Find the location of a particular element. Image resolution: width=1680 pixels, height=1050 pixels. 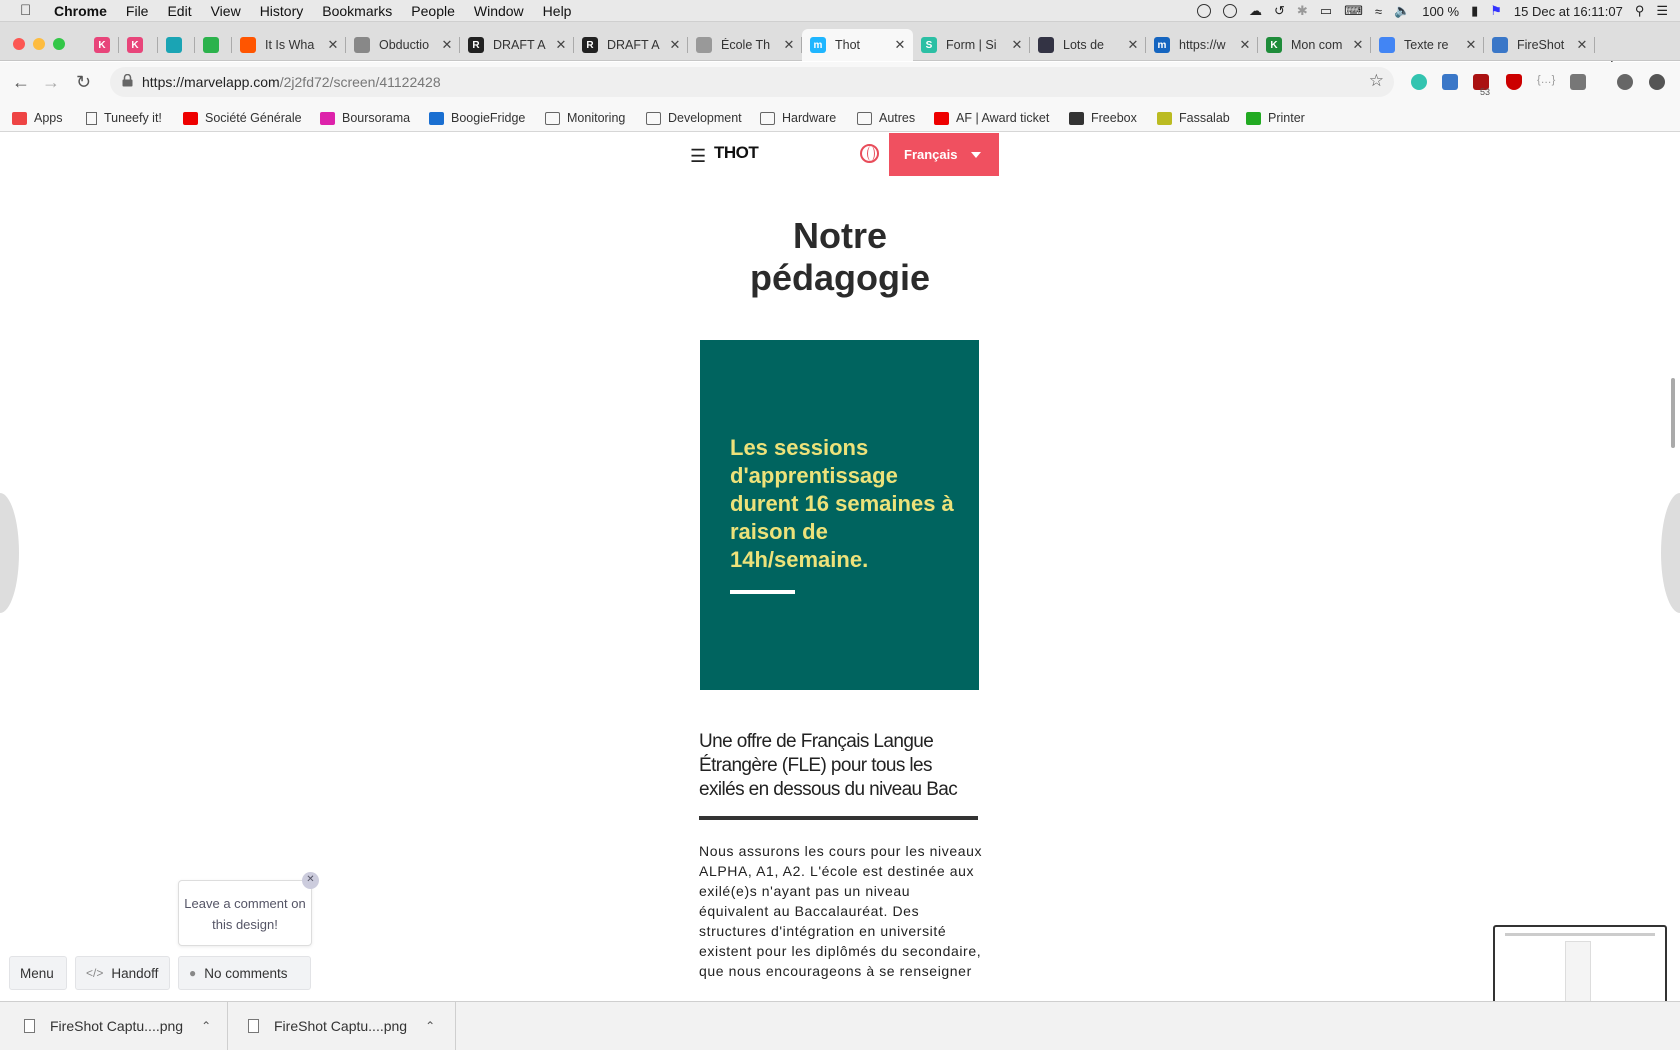

profile-avatar-icon is located at coordinates (1625, 82).